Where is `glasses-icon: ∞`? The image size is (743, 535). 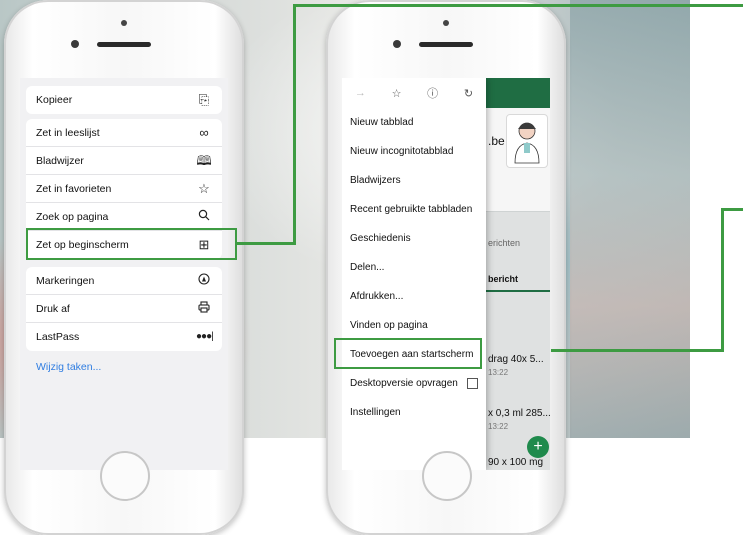 glasses-icon: ∞ is located at coordinates (204, 132).